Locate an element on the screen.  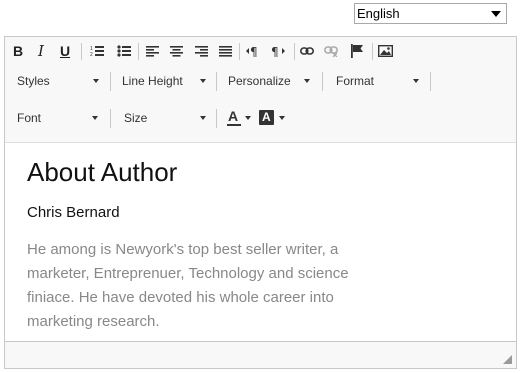
format-dropdown: Format is located at coordinates (379, 81).